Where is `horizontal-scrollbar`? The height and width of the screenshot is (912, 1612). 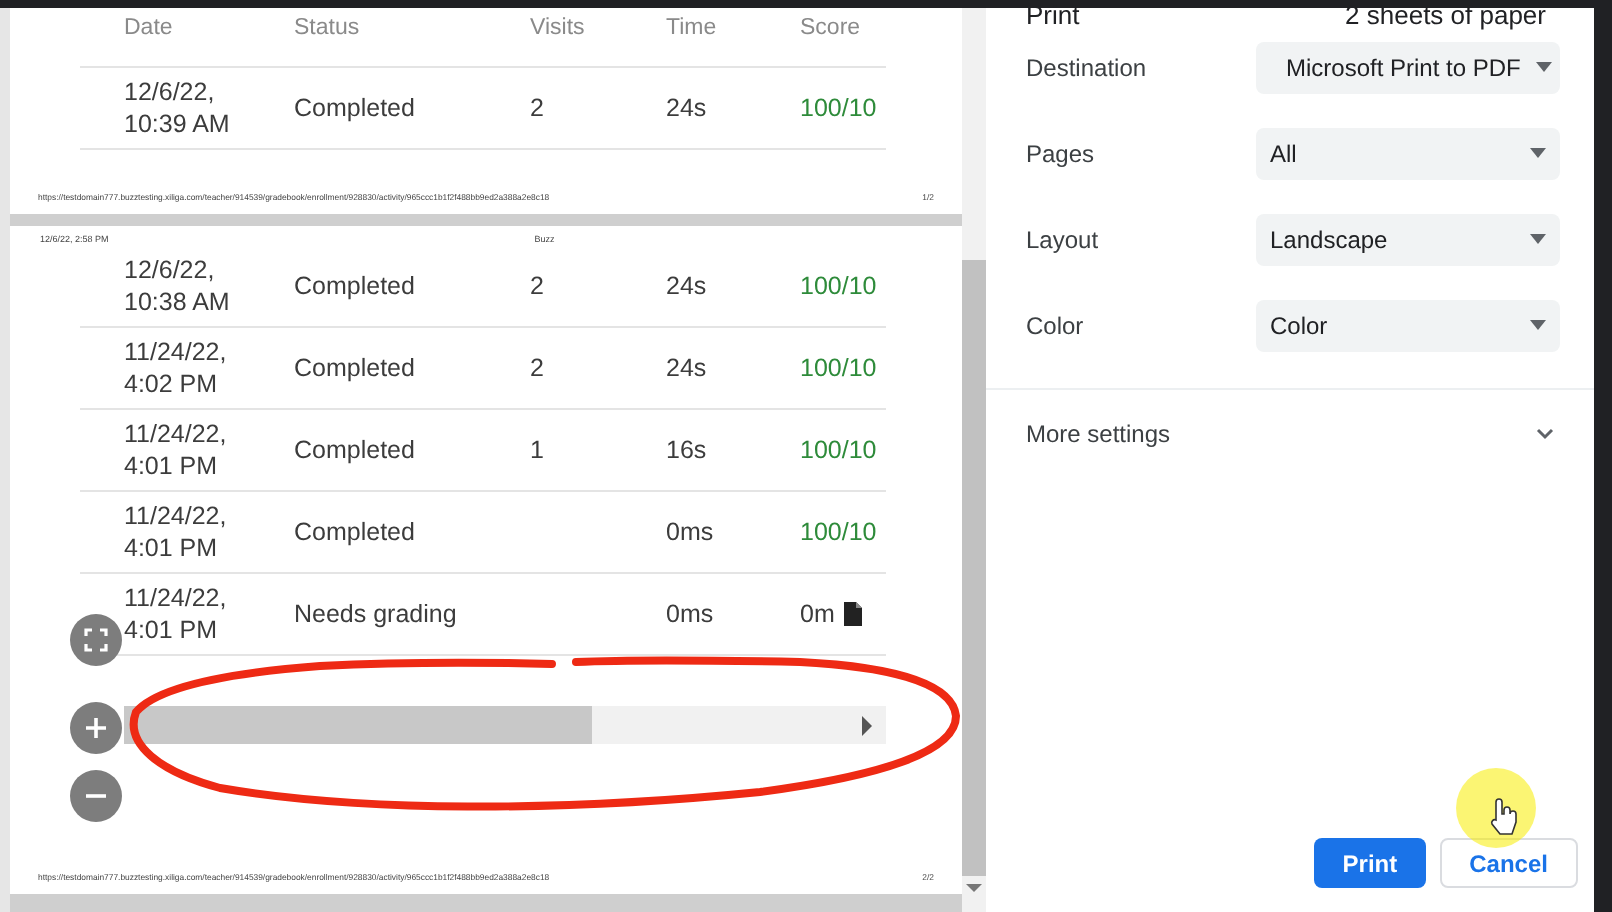
horizontal-scrollbar is located at coordinates (505, 725).